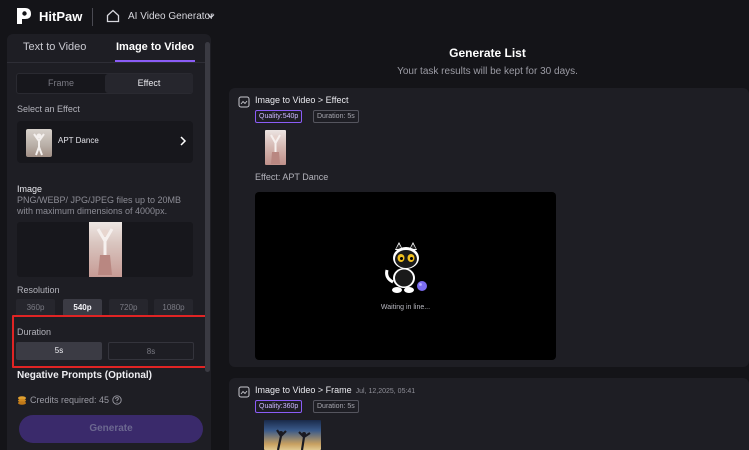  I want to click on coins-icon, so click(22, 400).